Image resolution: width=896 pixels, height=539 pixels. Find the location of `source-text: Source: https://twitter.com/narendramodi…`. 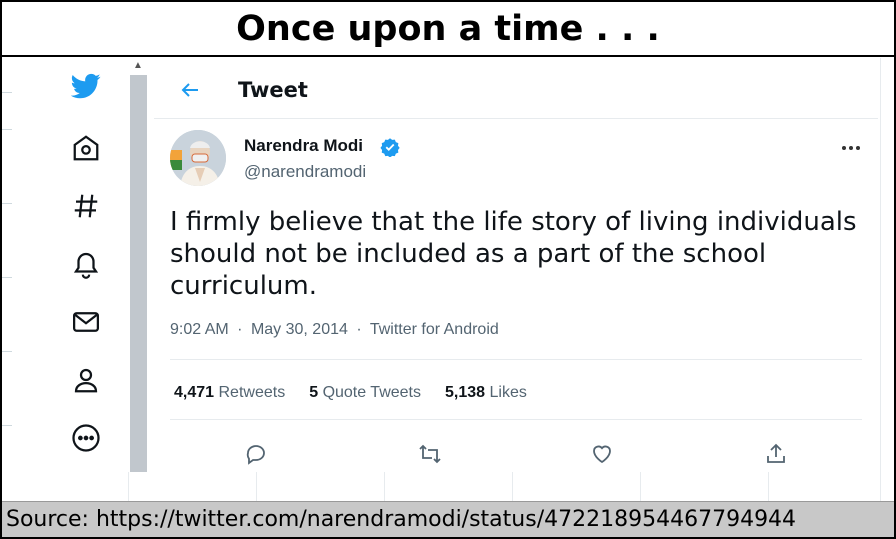

source-text: Source: https://twitter.com/narendramodi… is located at coordinates (401, 519).